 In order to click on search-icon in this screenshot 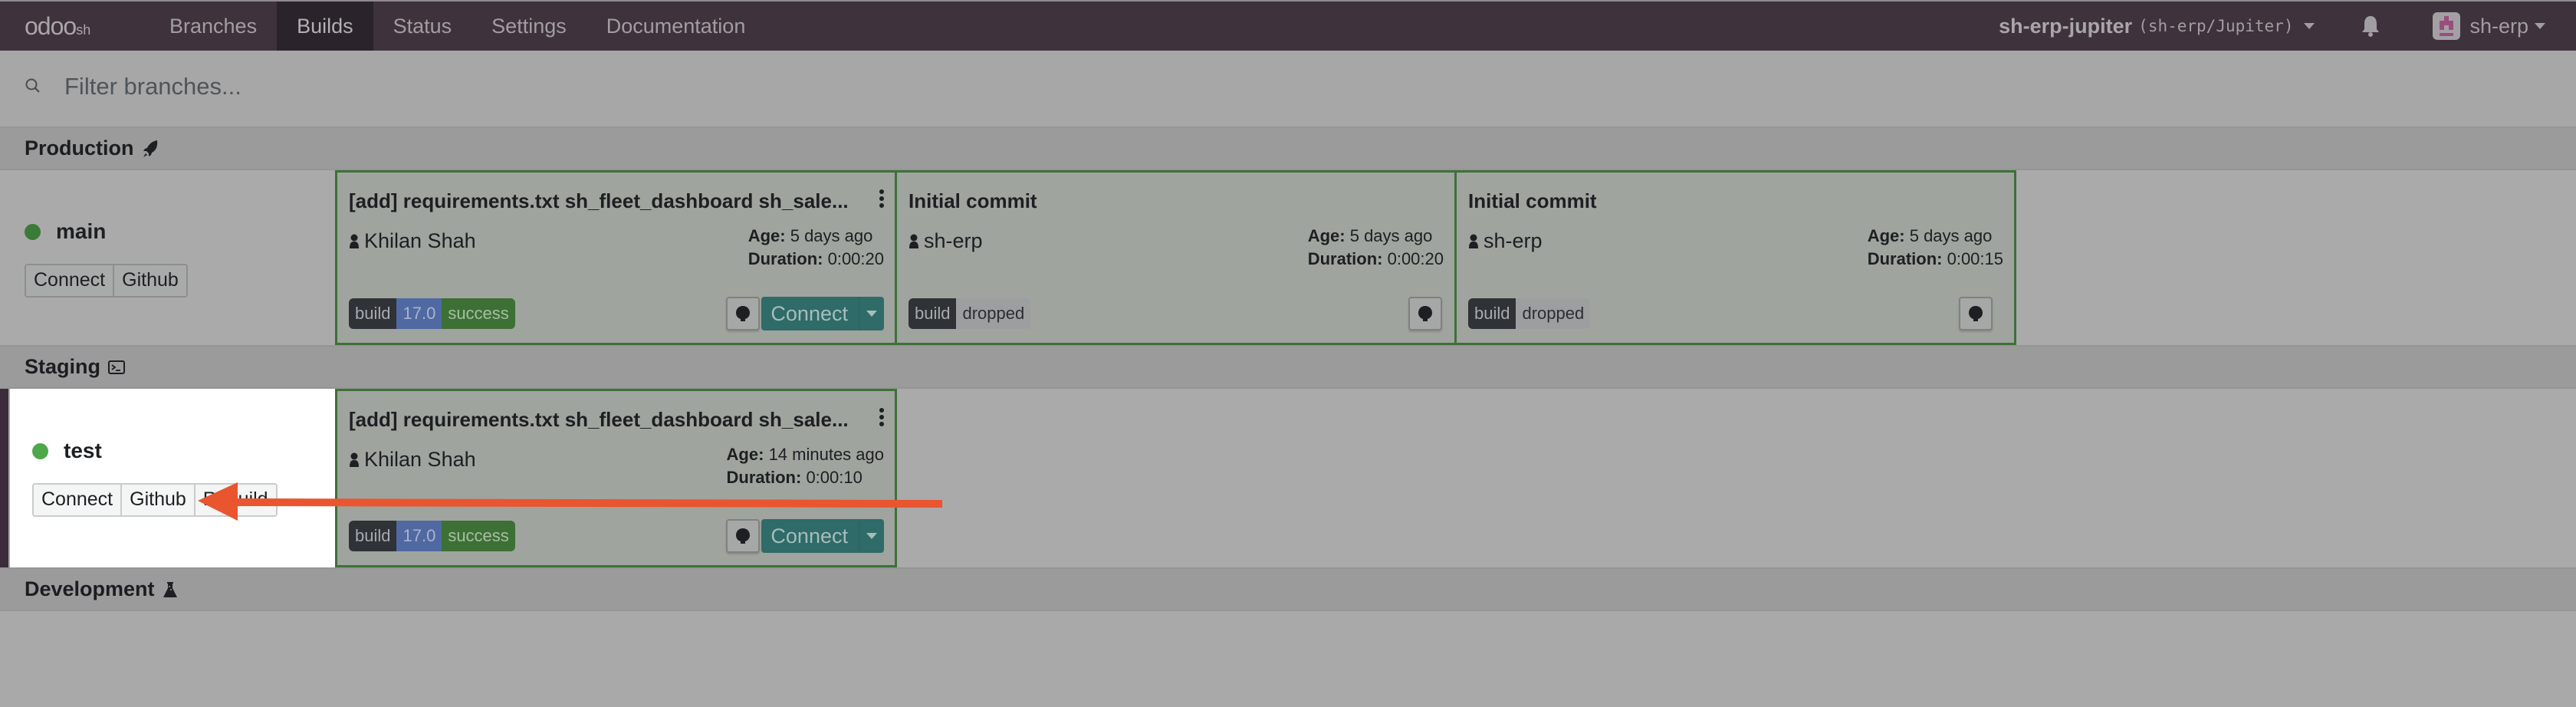, I will do `click(33, 85)`.